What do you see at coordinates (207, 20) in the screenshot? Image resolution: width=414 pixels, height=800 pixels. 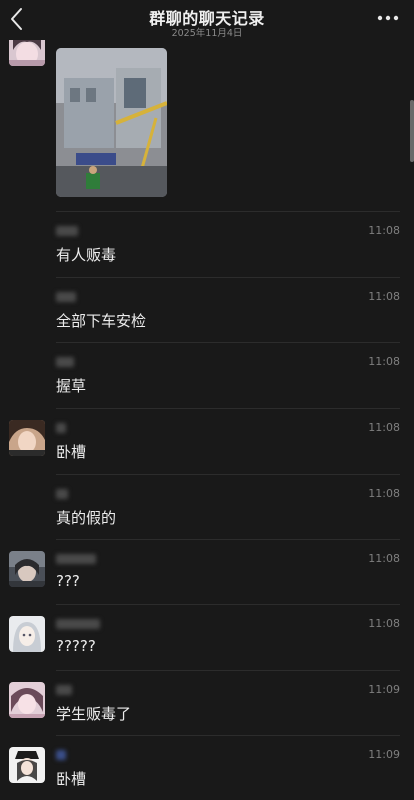 I see `nav-bar: 群聊的聊天记录 2025年11月4日` at bounding box center [207, 20].